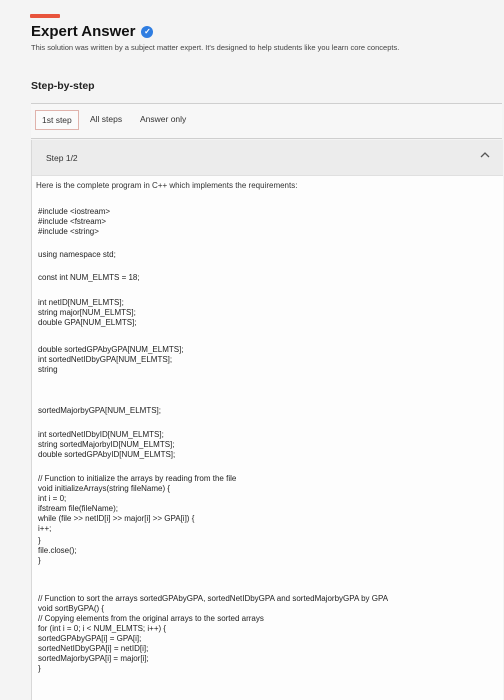 This screenshot has width=504, height=700. Describe the element at coordinates (104, 488) in the screenshot. I see `code-line: void initializeArrays(string fileName) {` at that location.